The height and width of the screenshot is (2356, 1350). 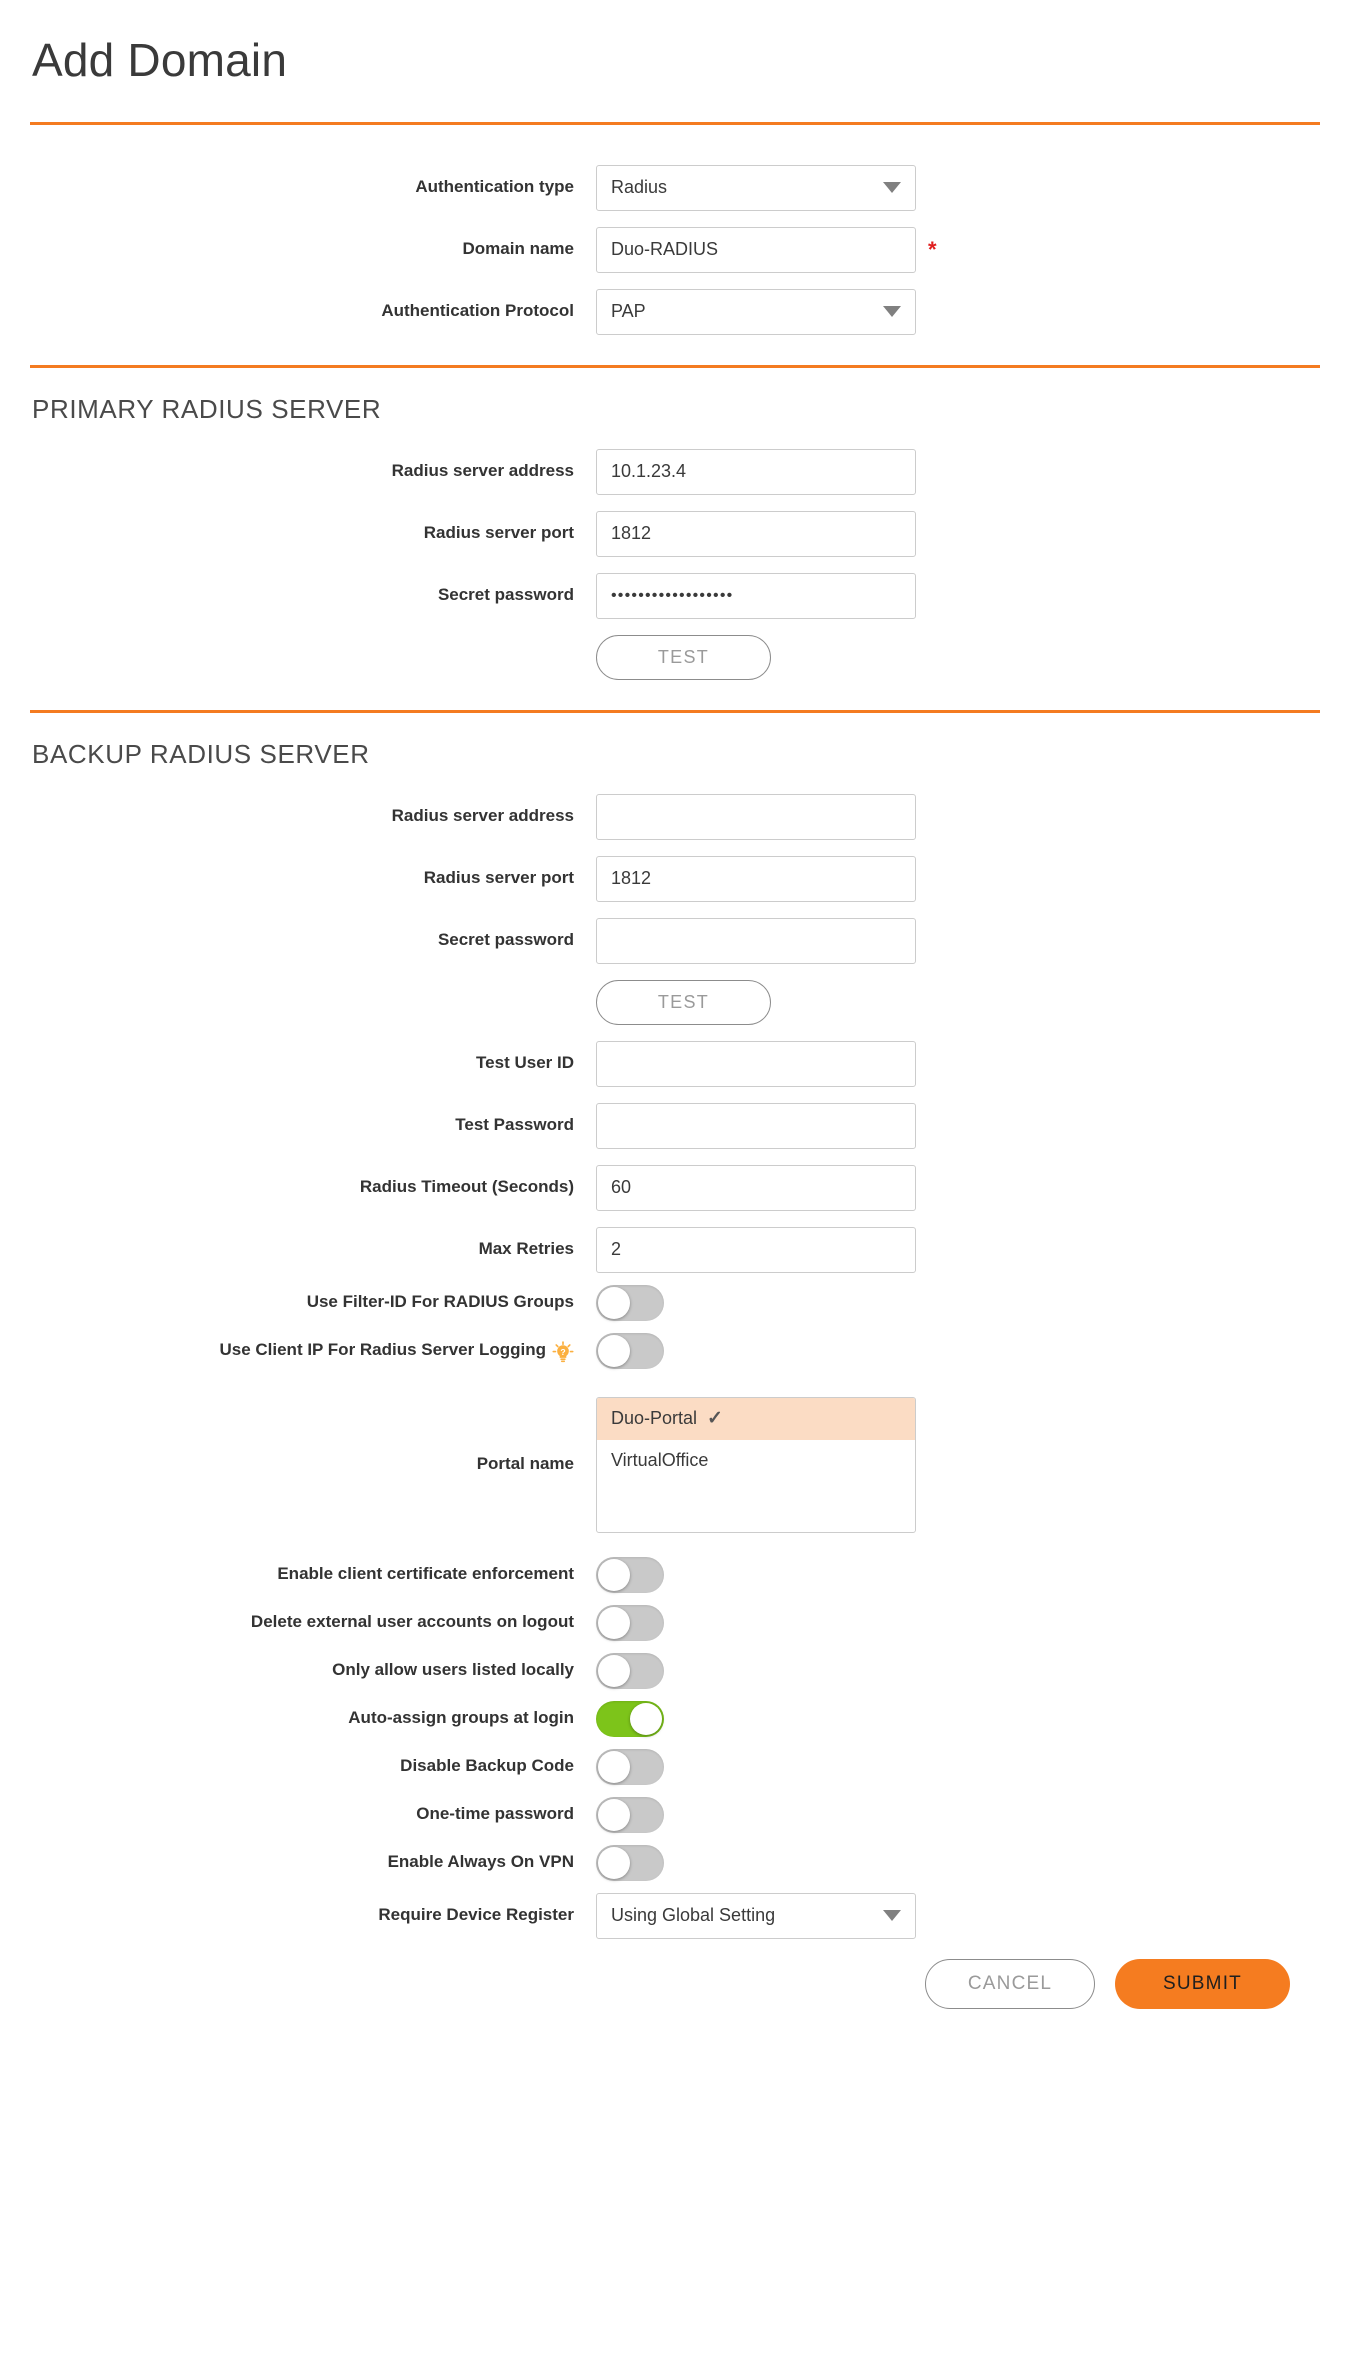 I want to click on primary-section-divider, so click(x=675, y=366).